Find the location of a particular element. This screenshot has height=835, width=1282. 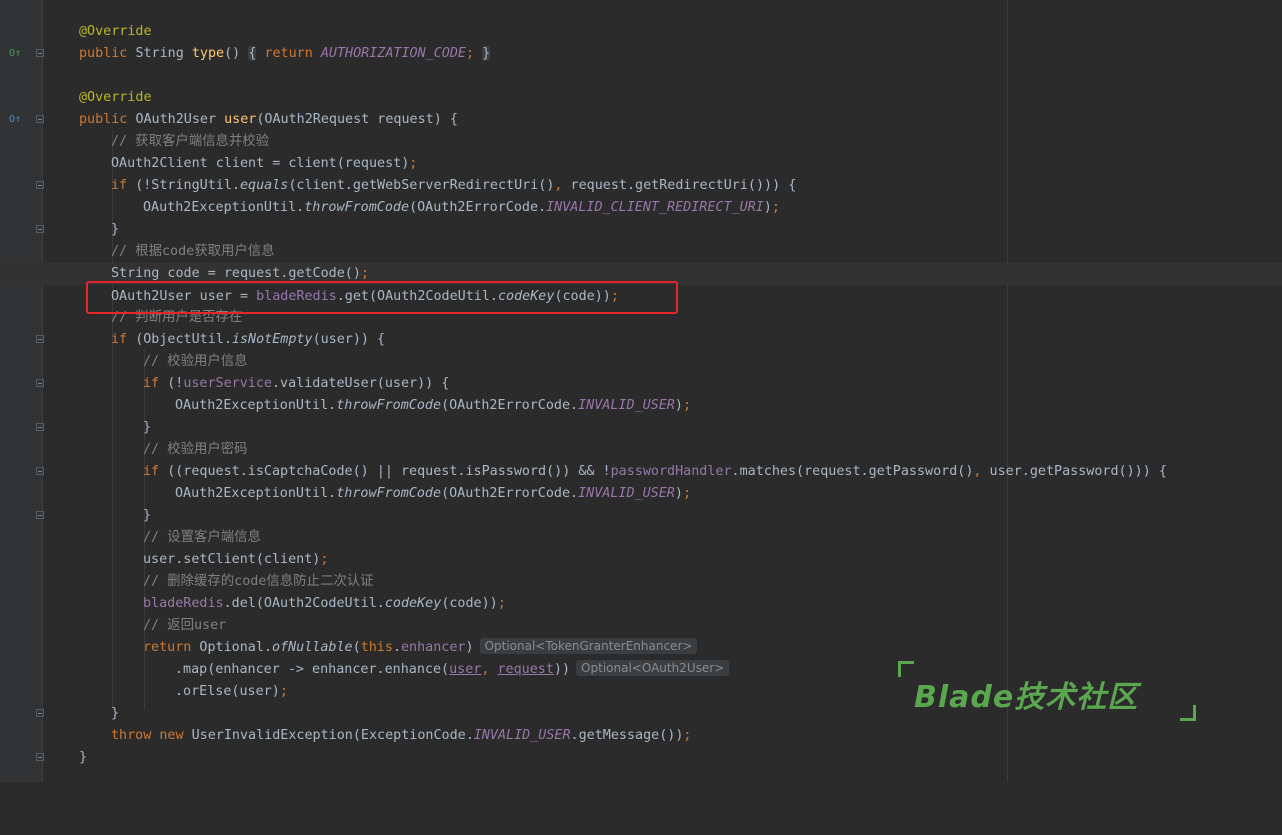

code-line: if (!userService.validateUser(user)) { is located at coordinates (641, 384).